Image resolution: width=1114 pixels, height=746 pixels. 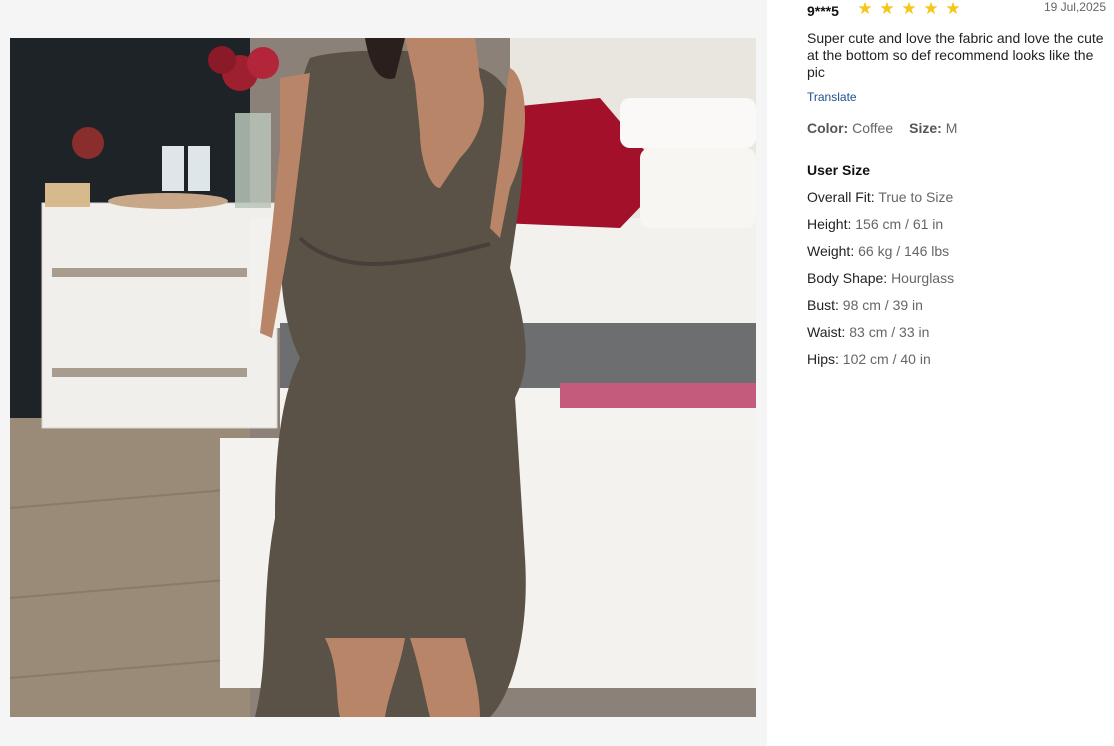 What do you see at coordinates (832, 97) in the screenshot?
I see `translate-link: Translate` at bounding box center [832, 97].